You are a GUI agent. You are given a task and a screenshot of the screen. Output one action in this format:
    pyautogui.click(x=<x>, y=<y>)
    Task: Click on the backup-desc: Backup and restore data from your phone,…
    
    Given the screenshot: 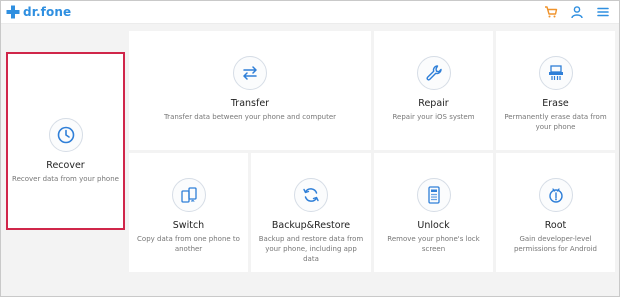 What is the action you would take?
    pyautogui.click(x=311, y=249)
    